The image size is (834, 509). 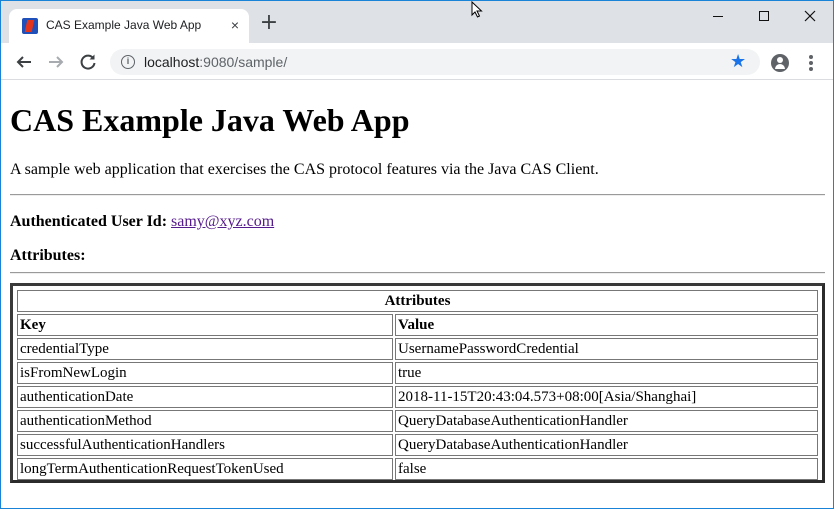 I want to click on tab-title: CAS Example Java Web App, so click(x=124, y=25).